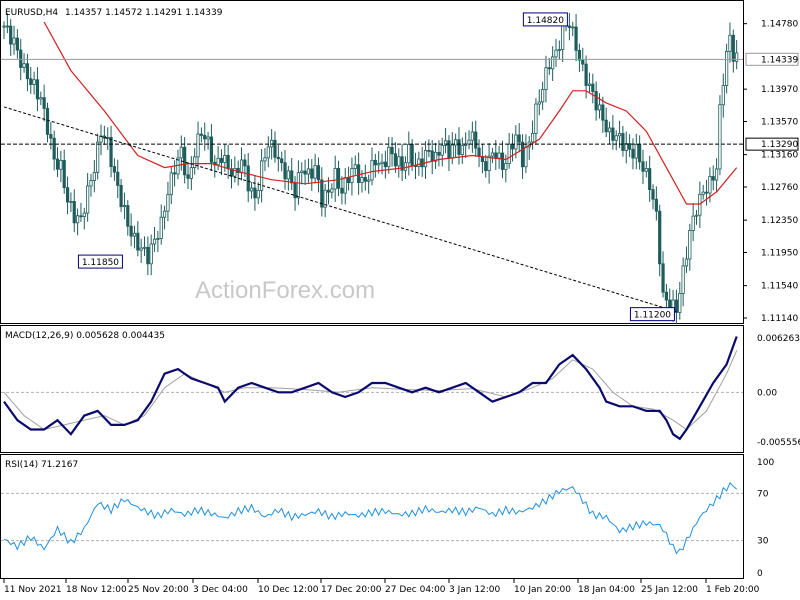 This screenshot has width=800, height=600. Describe the element at coordinates (100, 263) in the screenshot. I see `annotation-label: 1.11850` at that location.